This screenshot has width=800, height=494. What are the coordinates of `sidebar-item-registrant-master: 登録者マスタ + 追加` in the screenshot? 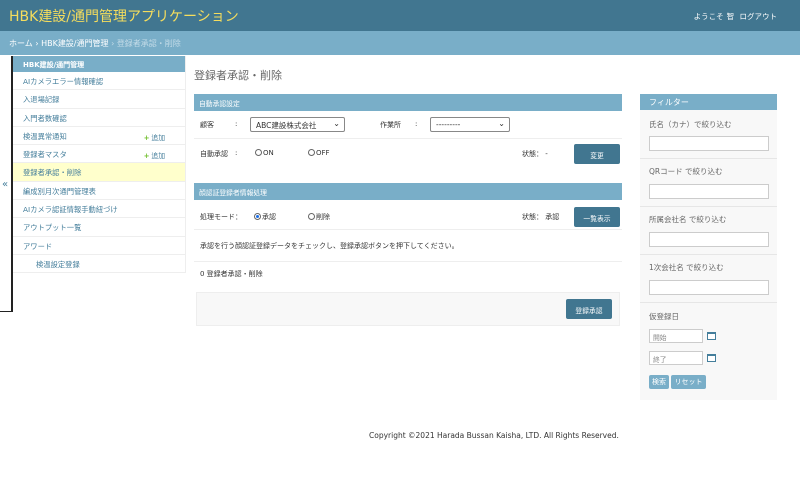 It's located at (99, 154).